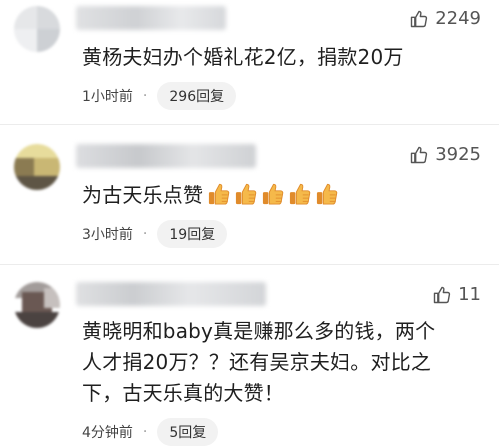 This screenshot has height=446, width=499. I want to click on like-count-value: 11, so click(469, 294).